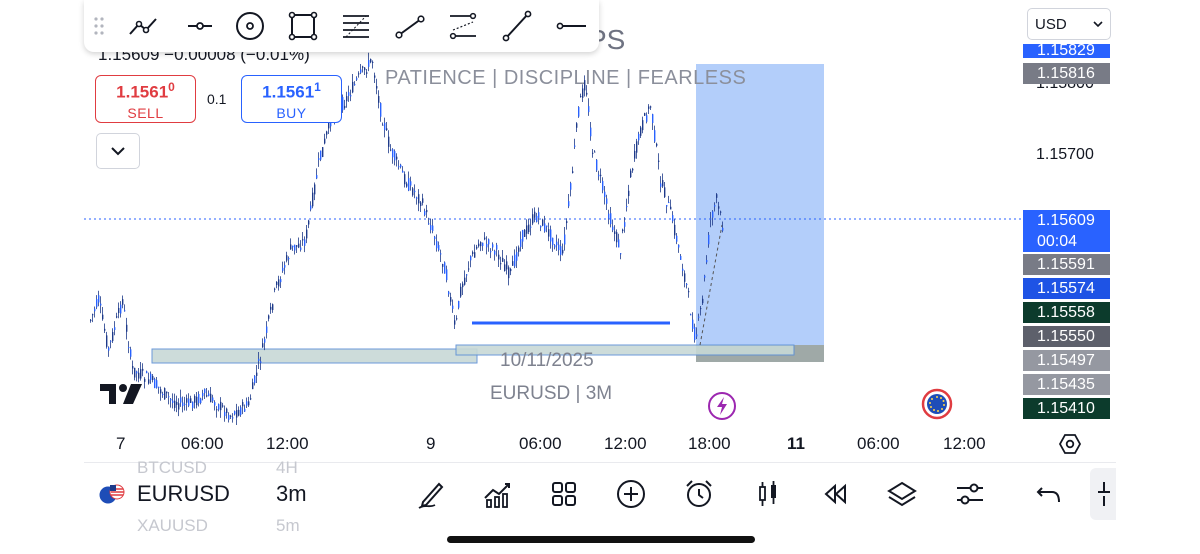 This screenshot has width=1200, height=554. I want to click on indicators-icon, so click(497, 494).